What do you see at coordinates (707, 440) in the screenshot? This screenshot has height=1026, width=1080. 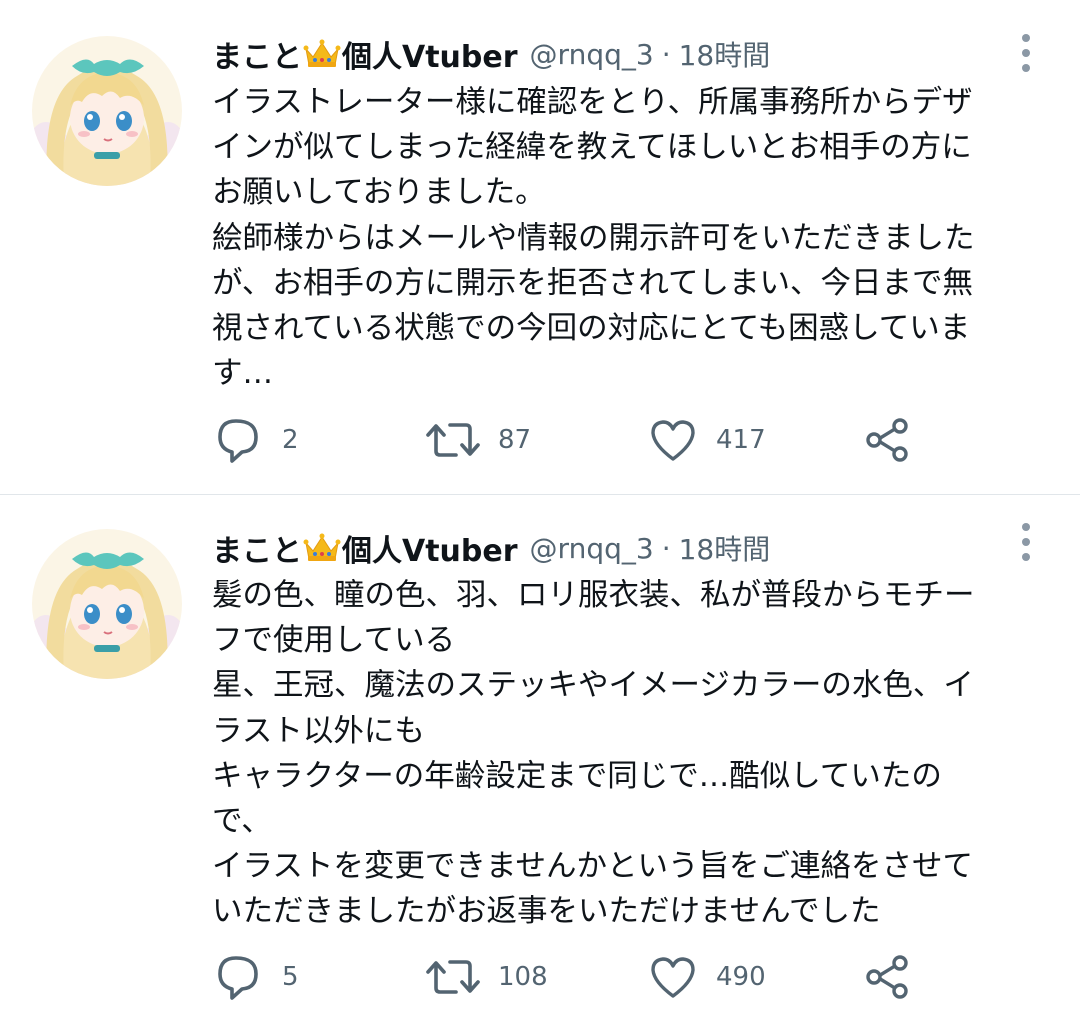 I see `like-button: 417` at bounding box center [707, 440].